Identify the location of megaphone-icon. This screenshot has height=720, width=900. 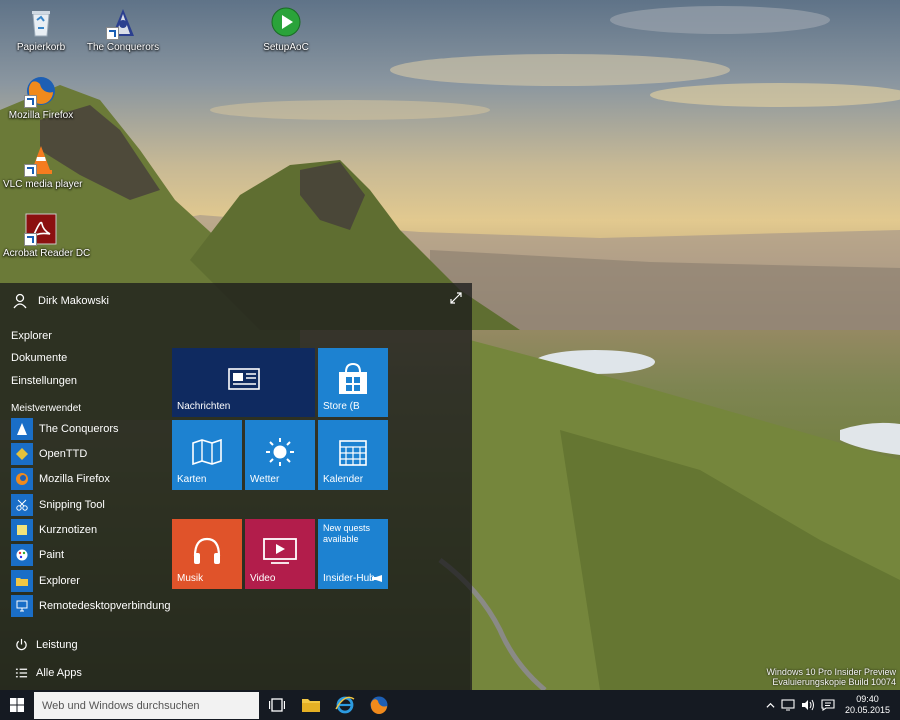
(377, 578).